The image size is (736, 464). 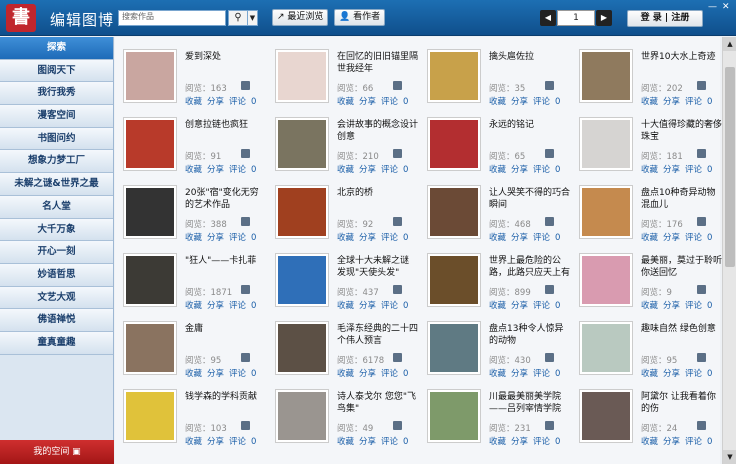 I want to click on scrollbar: ▲ ▼, so click(x=729, y=250).